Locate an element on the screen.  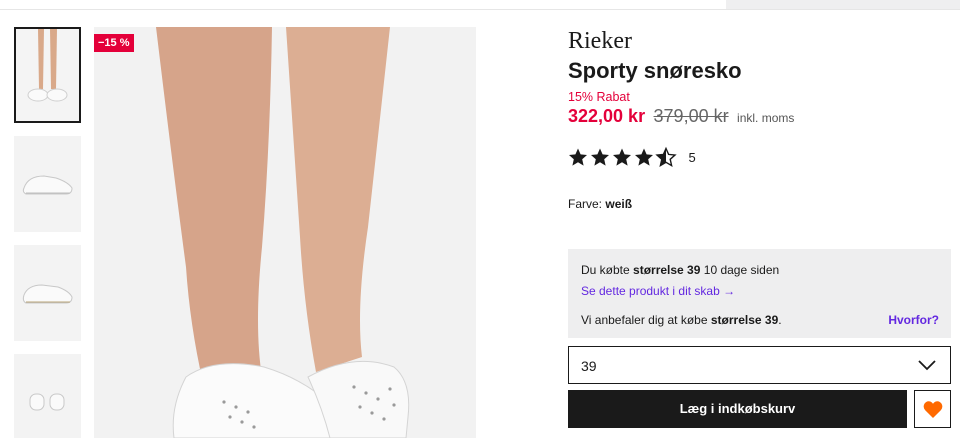
recommend-prefix: Vi anbefaler dig at købe is located at coordinates (644, 320).